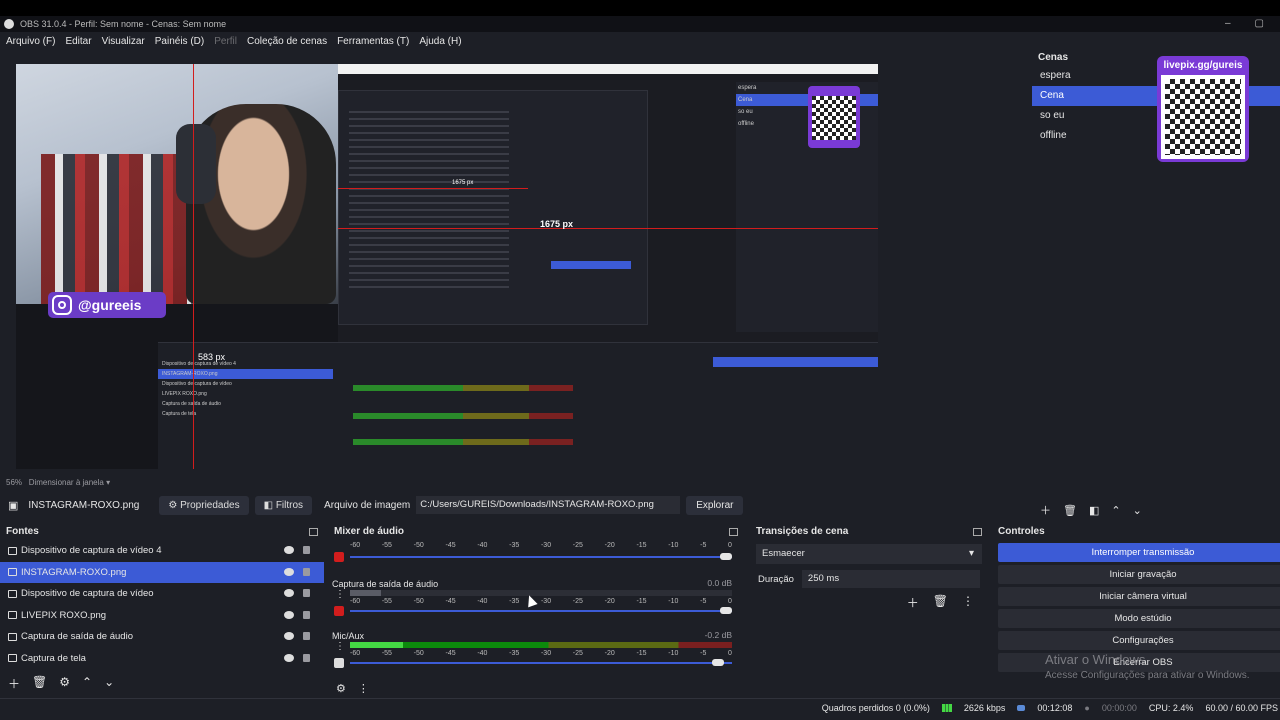  What do you see at coordinates (162, 594) in the screenshot?
I see `source-item: Dispositivo de captura de vídeo` at bounding box center [162, 594].